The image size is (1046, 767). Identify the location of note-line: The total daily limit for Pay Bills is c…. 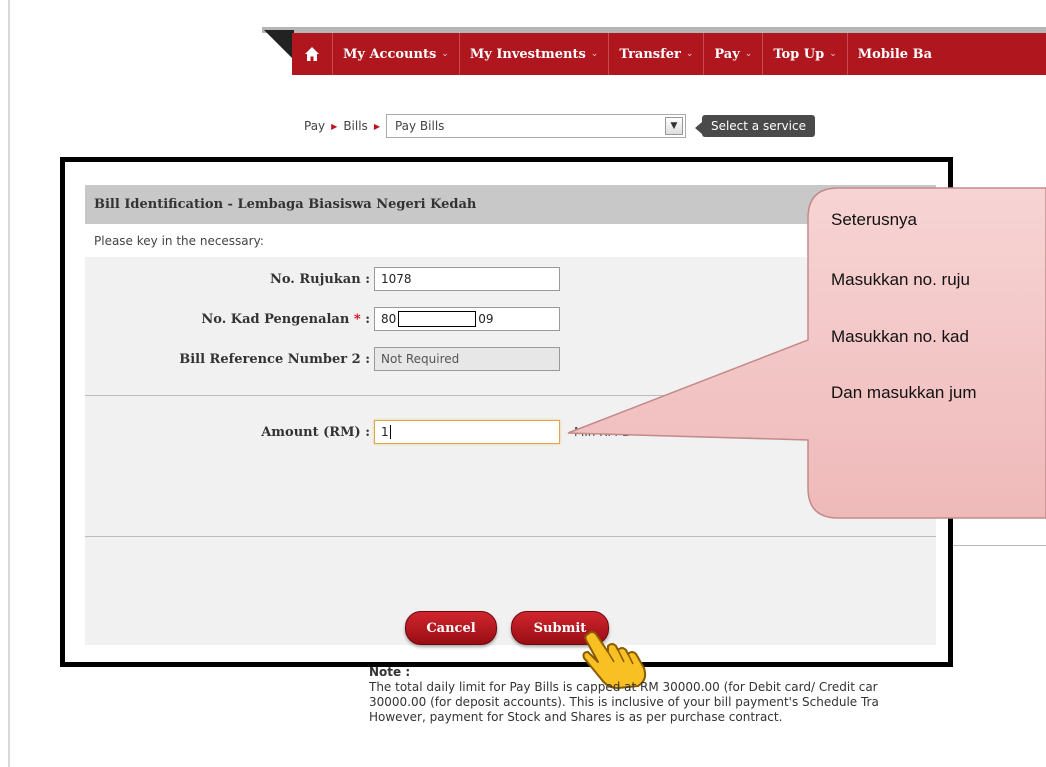
(623, 687).